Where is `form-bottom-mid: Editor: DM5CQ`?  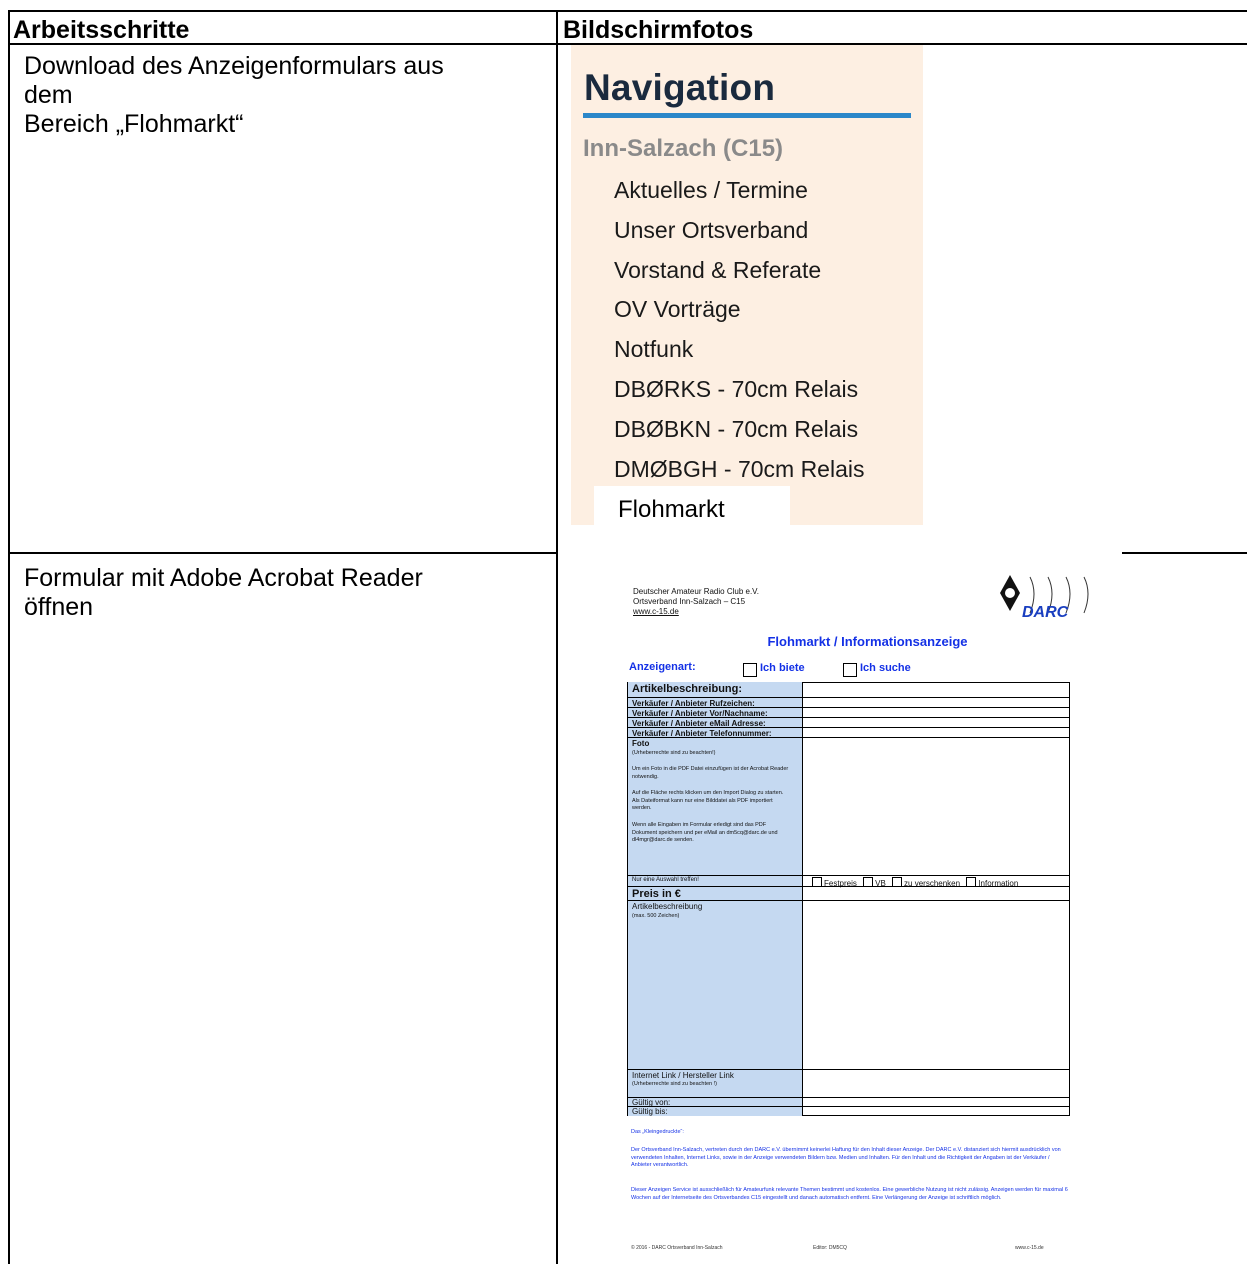
form-bottom-mid: Editor: DM5CQ is located at coordinates (830, 1248).